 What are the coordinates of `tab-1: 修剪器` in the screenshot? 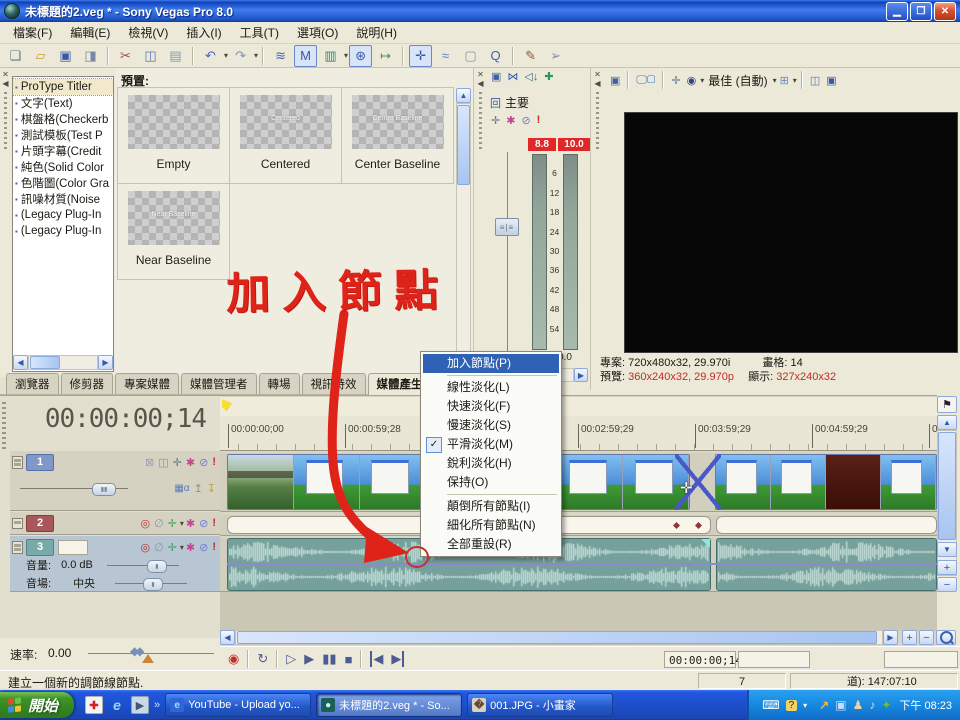 It's located at (86, 383).